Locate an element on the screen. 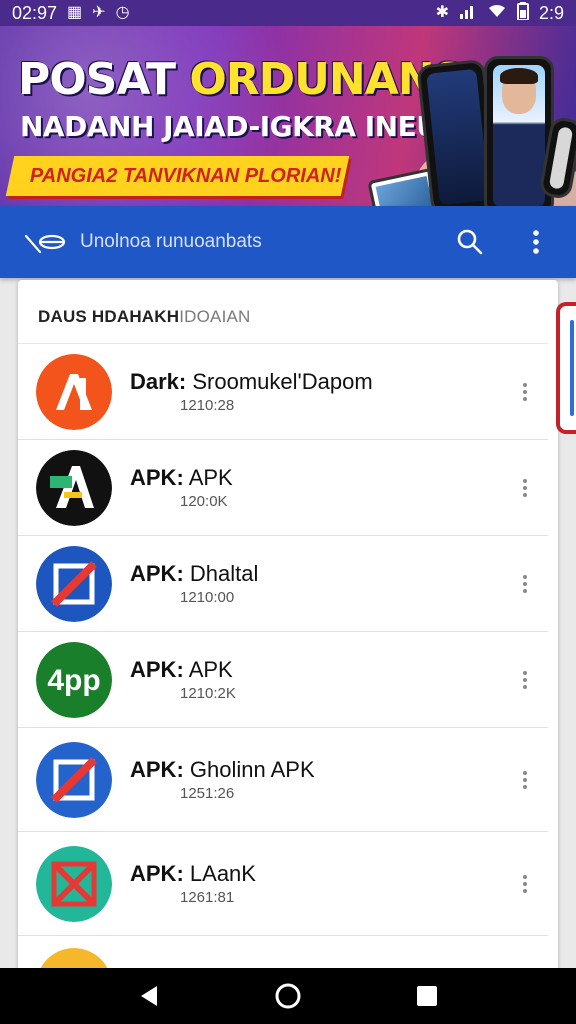 The width and height of the screenshot is (576, 1024). svg-text: 4pp is located at coordinates (73, 680).